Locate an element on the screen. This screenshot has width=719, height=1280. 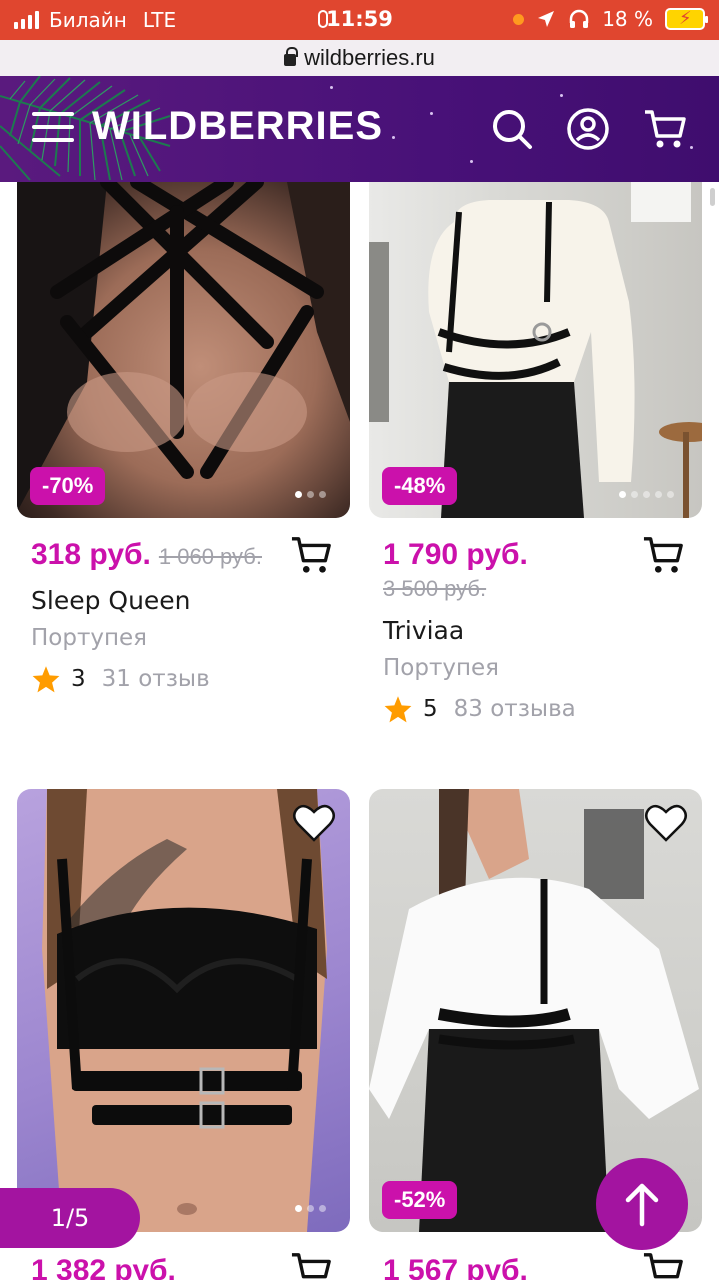
hamburger-menu-icon is located at coordinates (53, 128).